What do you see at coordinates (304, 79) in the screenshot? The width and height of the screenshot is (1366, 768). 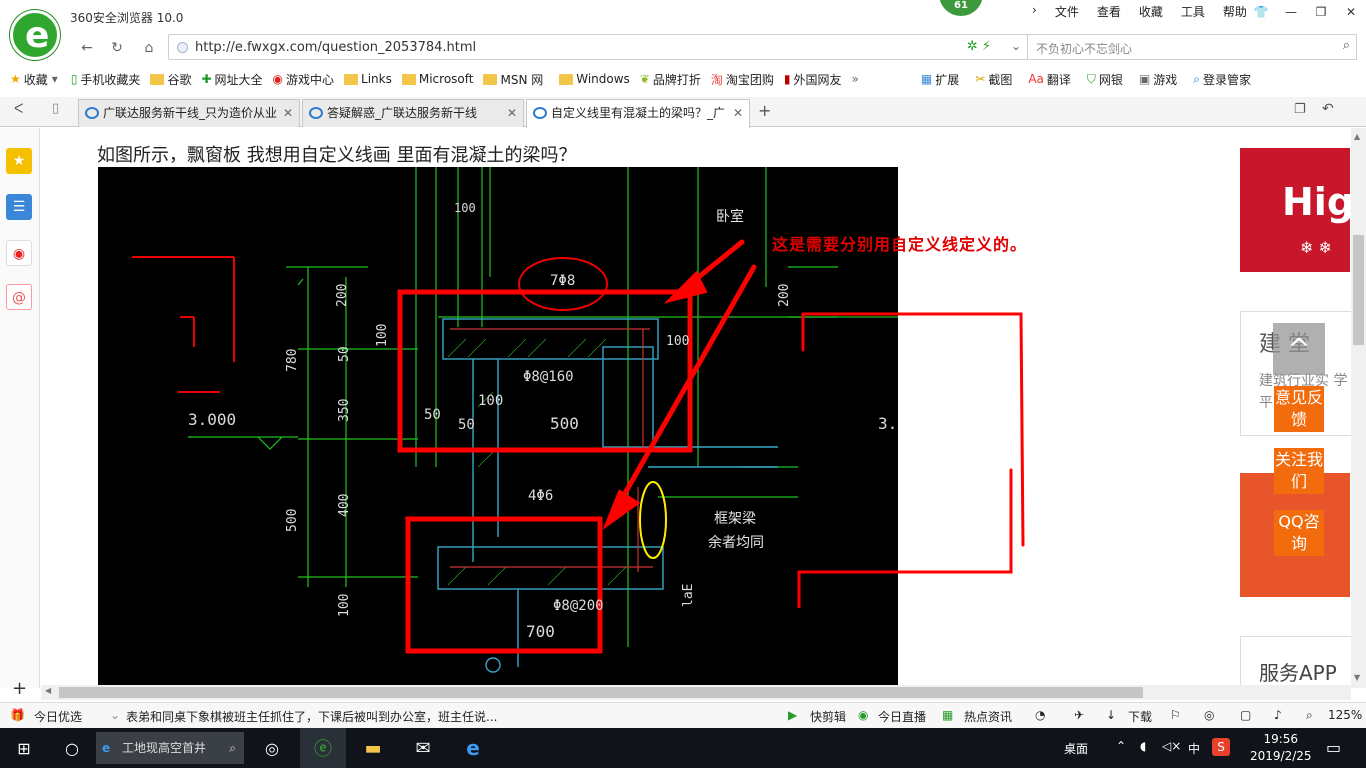 I see `fav-item: ◉ 游戏中心` at bounding box center [304, 79].